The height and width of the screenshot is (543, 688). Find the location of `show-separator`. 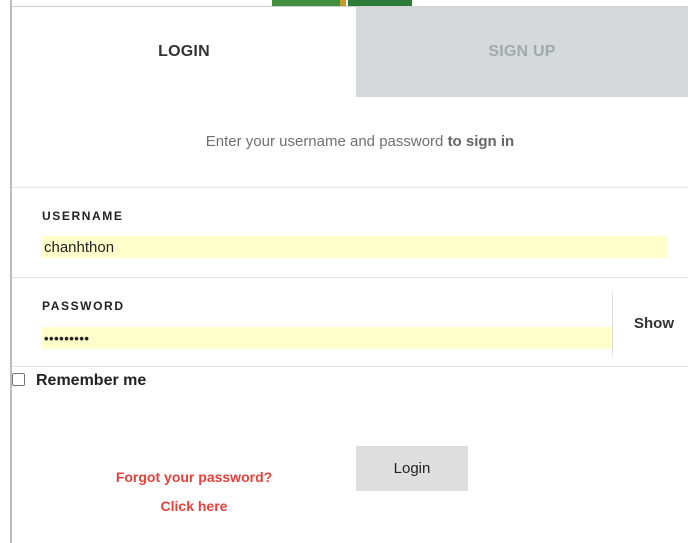

show-separator is located at coordinates (612, 324).